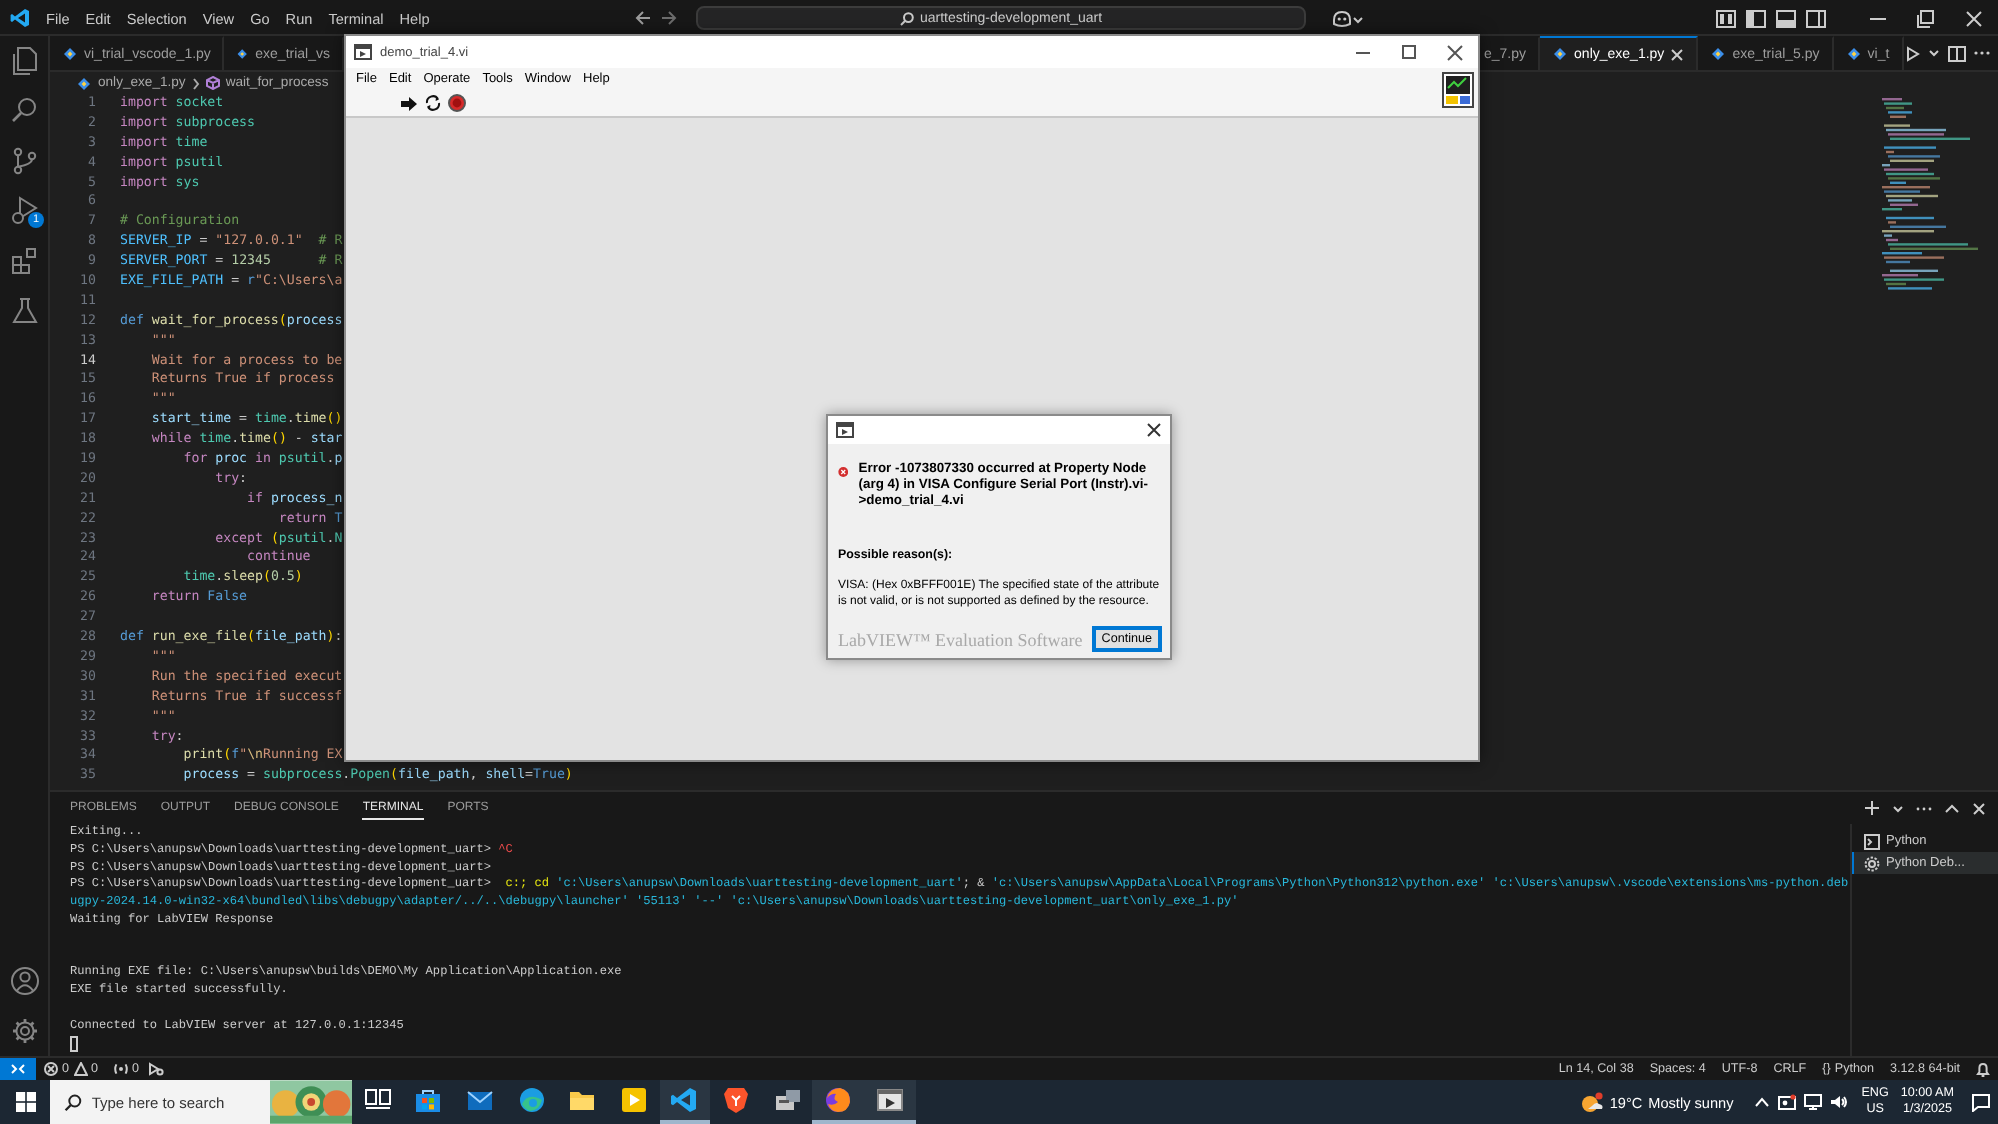 The width and height of the screenshot is (1998, 1124). What do you see at coordinates (25, 261) in the screenshot?
I see `blocks-icon` at bounding box center [25, 261].